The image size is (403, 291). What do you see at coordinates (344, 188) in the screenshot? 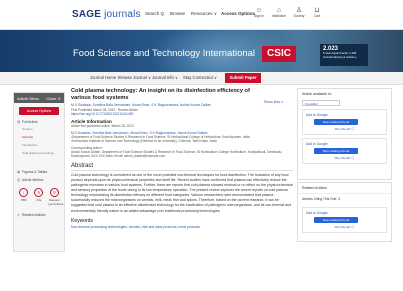
I see `related-heading: Related Articles` at bounding box center [344, 188].